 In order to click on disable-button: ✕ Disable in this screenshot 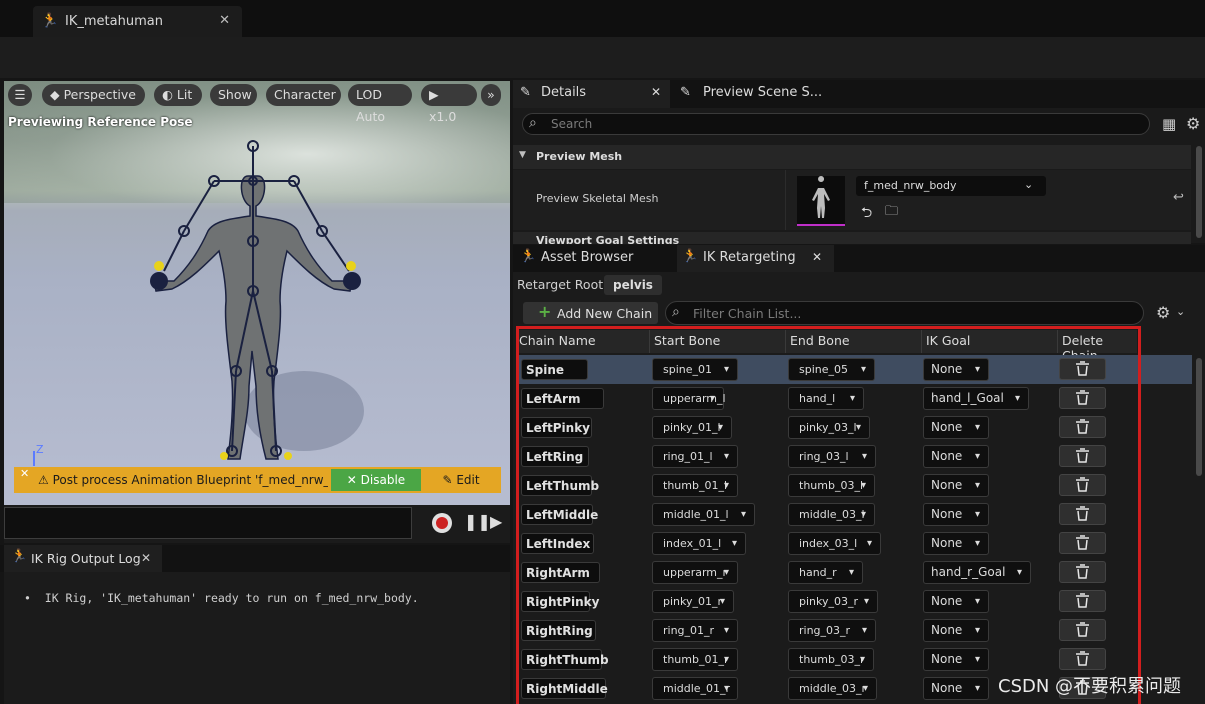, I will do `click(376, 480)`.